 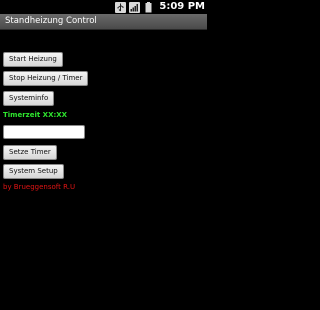 What do you see at coordinates (33, 171) in the screenshot?
I see `system-setup-button: System Setup` at bounding box center [33, 171].